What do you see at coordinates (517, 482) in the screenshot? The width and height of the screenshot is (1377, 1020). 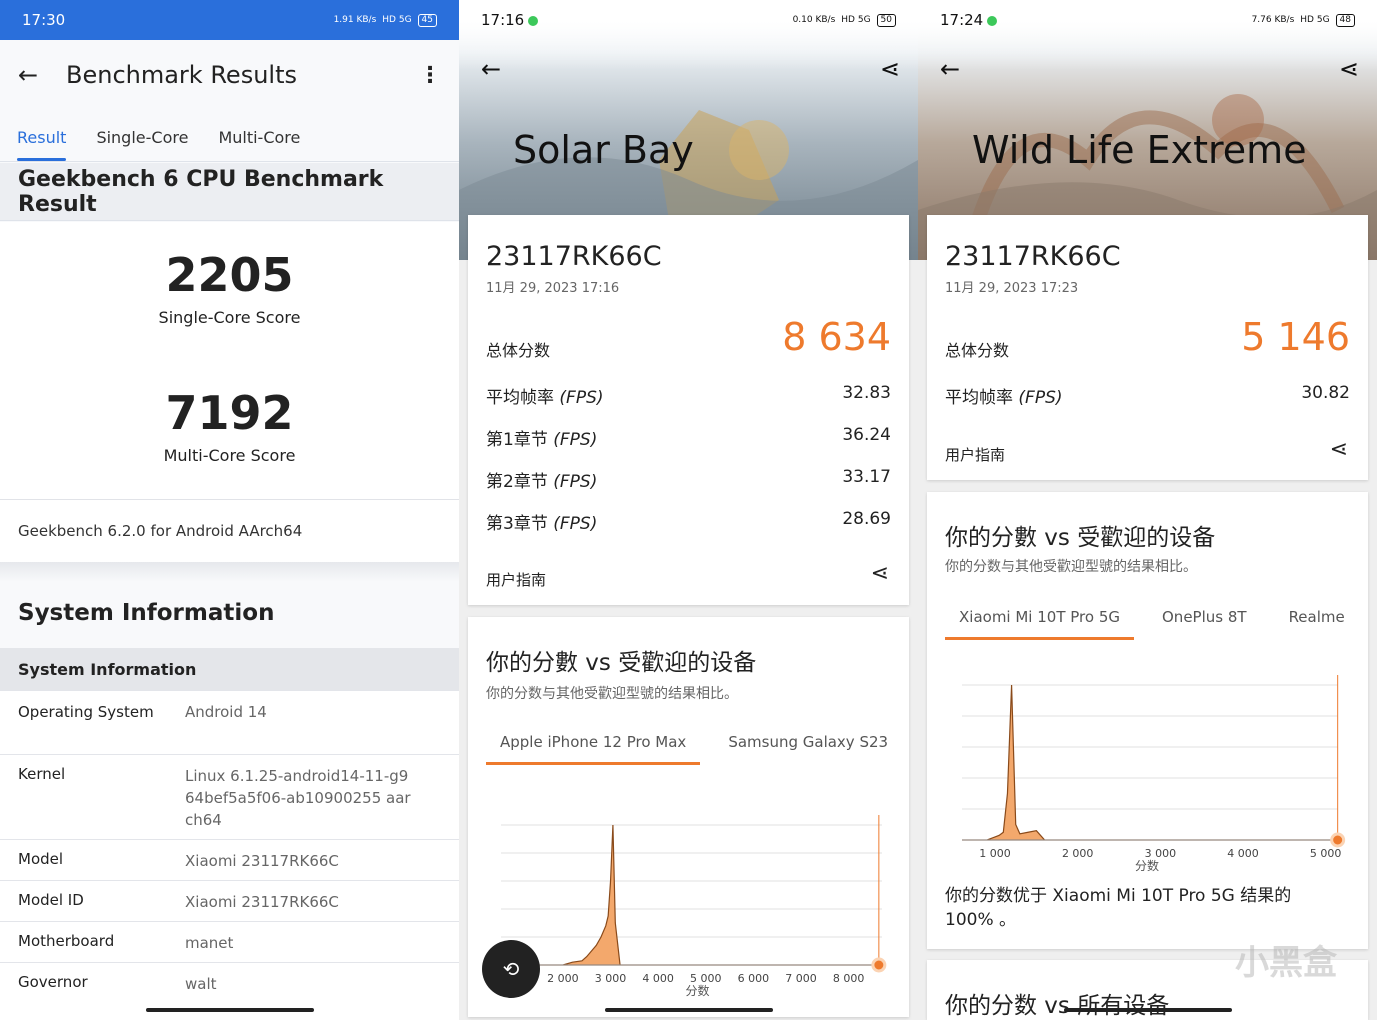 I see `metric-label: 第2章节` at bounding box center [517, 482].